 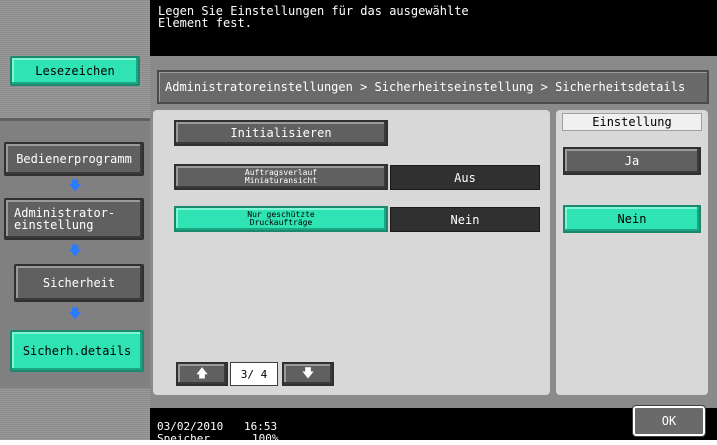 What do you see at coordinates (281, 222) in the screenshot?
I see `row-label-line2: Druckaufträge` at bounding box center [281, 222].